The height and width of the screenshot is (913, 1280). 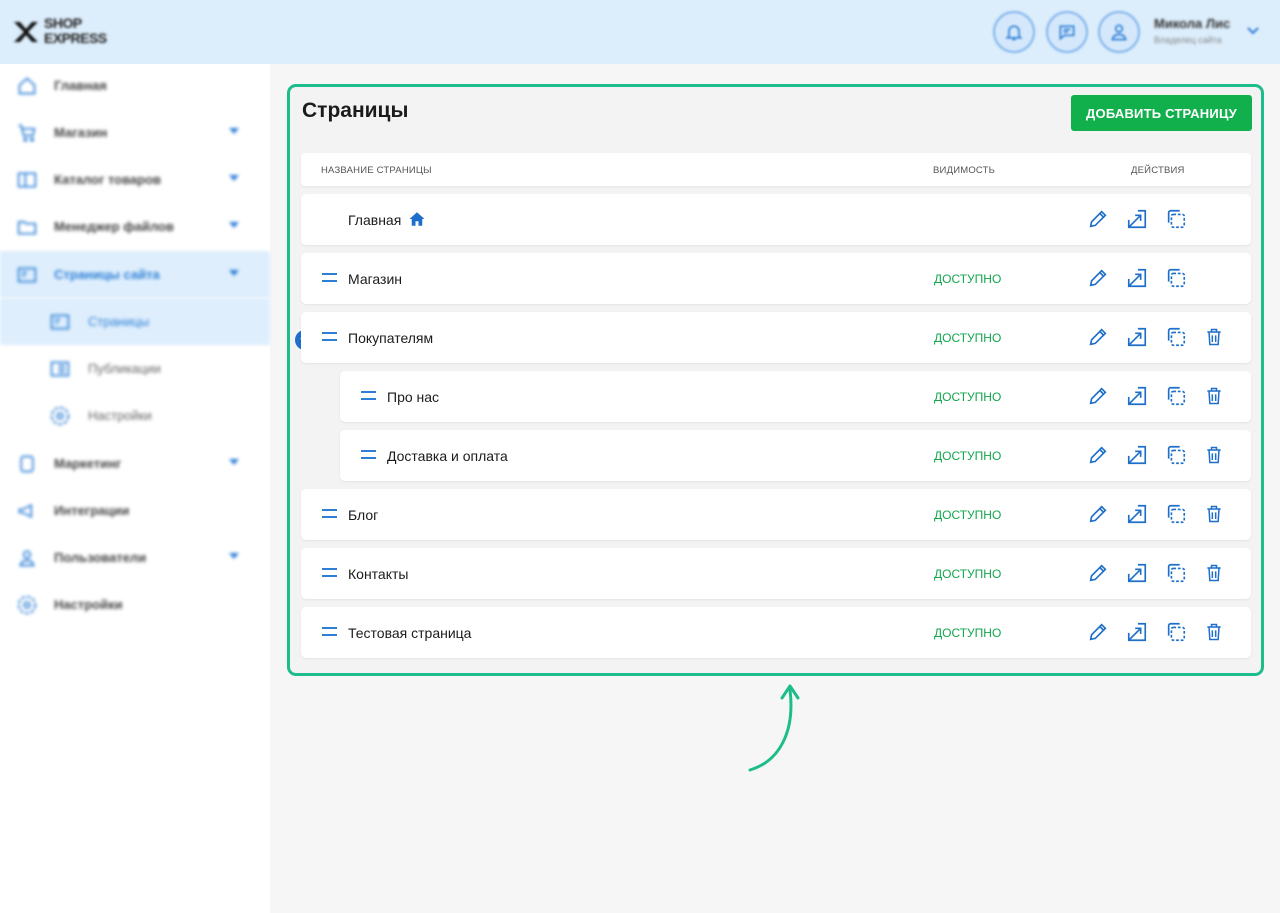 I want to click on sidebar-item-label: Настройки, so click(x=120, y=415).